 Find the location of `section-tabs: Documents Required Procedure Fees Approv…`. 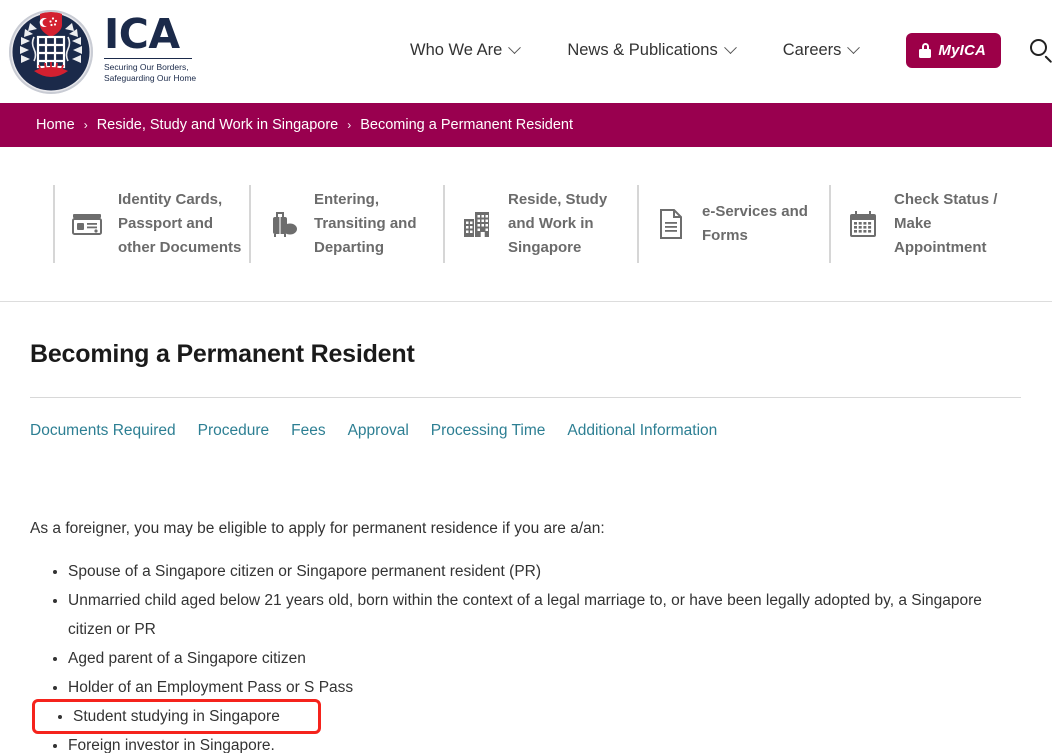

section-tabs: Documents Required Procedure Fees Approv… is located at coordinates (526, 431).